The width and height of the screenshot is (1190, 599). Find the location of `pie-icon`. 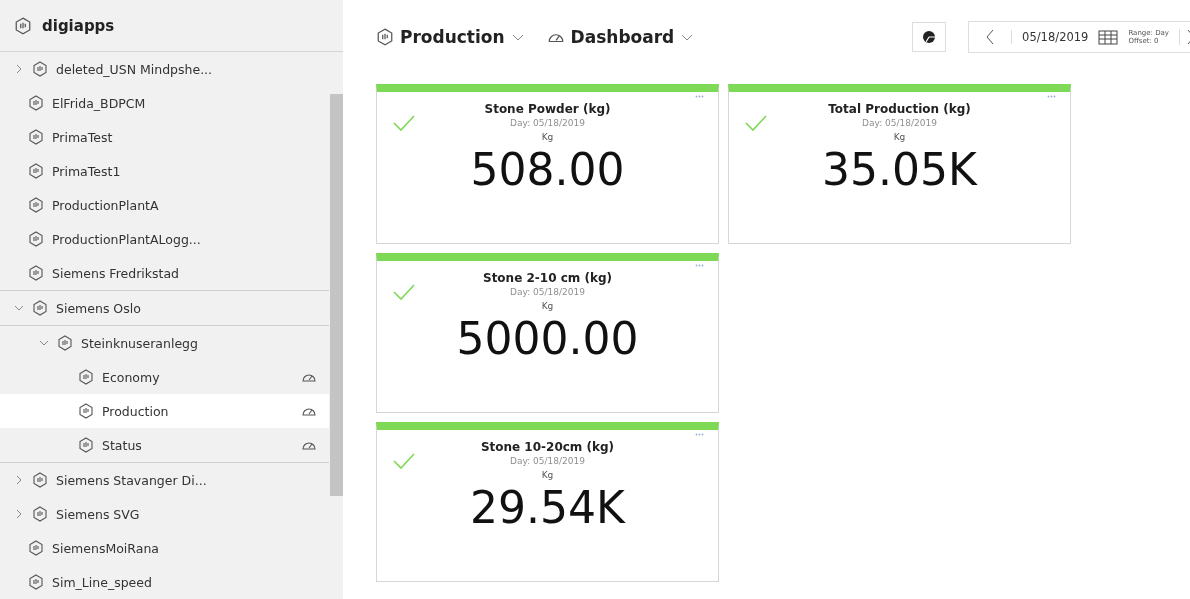

pie-icon is located at coordinates (929, 37).